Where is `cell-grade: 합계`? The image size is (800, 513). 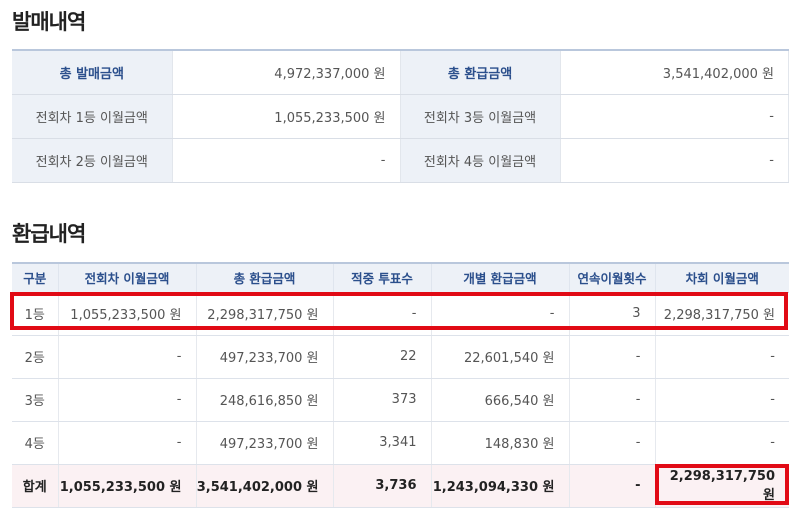 cell-grade: 합계 is located at coordinates (35, 486).